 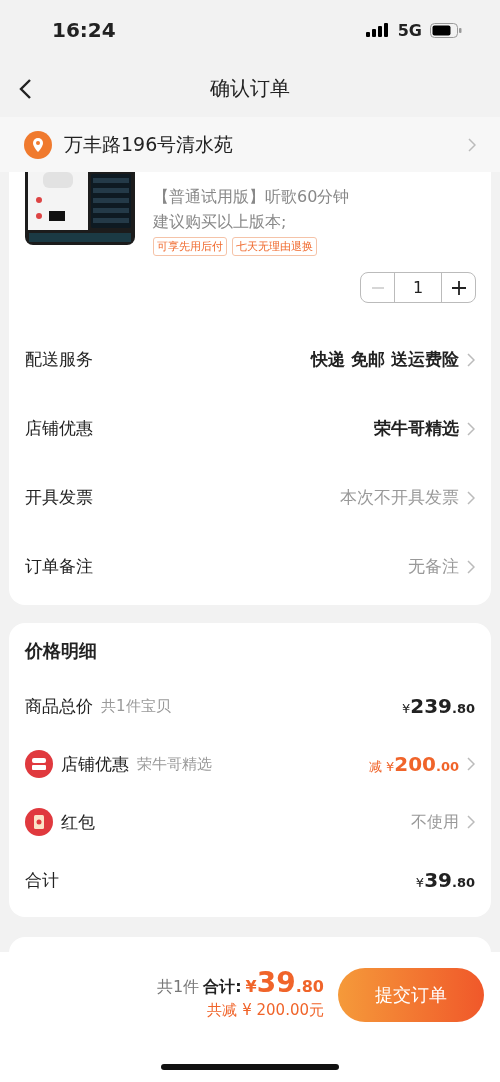 What do you see at coordinates (435, 822) in the screenshot?
I see `bonus-option-value: 不使用` at bounding box center [435, 822].